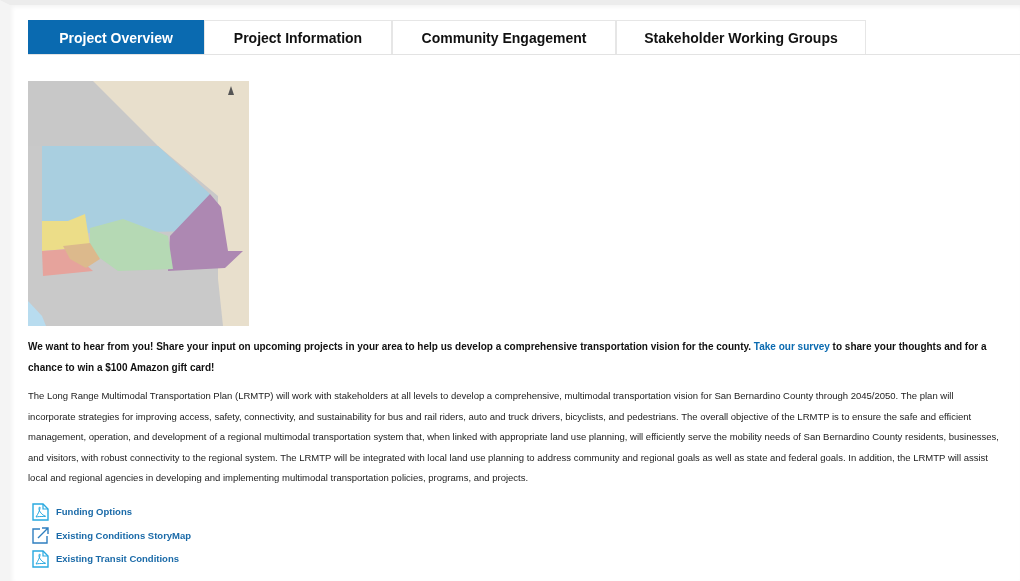 This screenshot has height=581, width=1020. What do you see at coordinates (504, 37) in the screenshot?
I see `tab: Community Engagement` at bounding box center [504, 37].